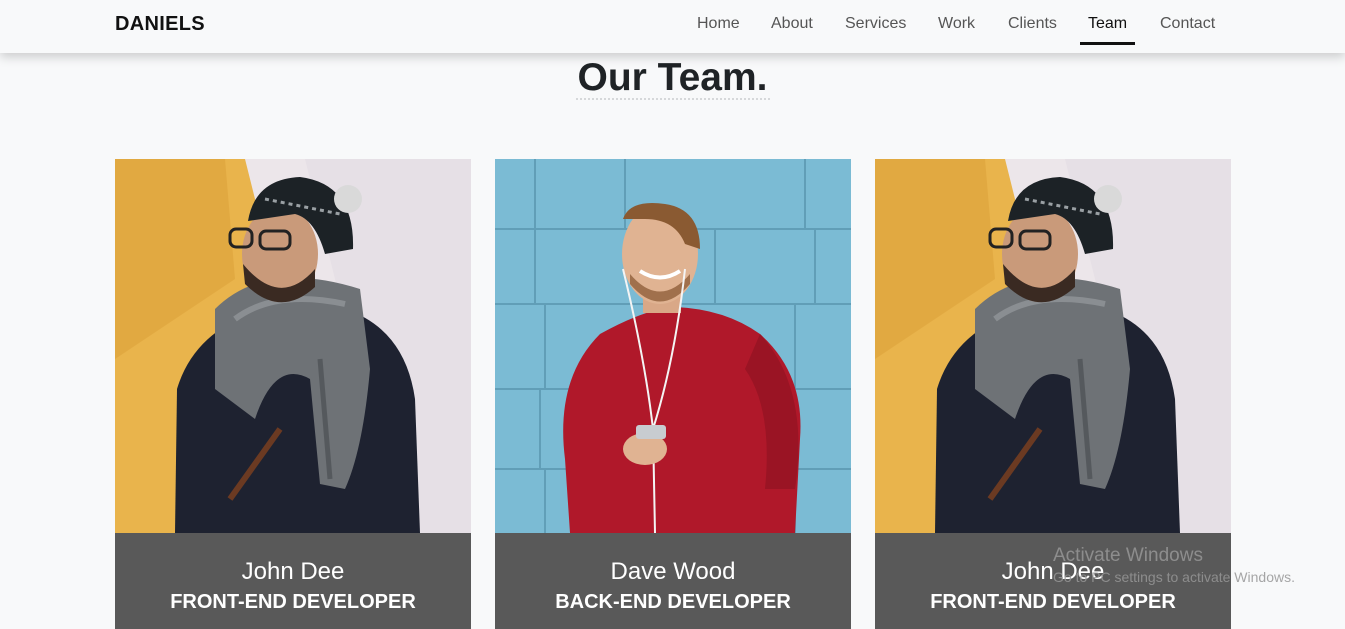 This screenshot has width=1345, height=629. Describe the element at coordinates (673, 99) in the screenshot. I see `title-underline` at that location.